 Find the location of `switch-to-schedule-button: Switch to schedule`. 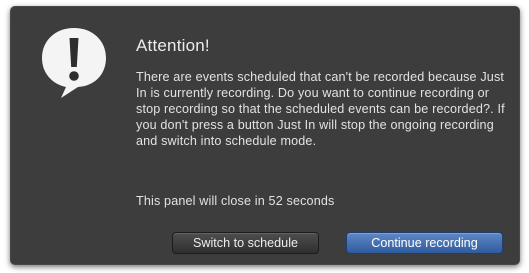

switch-to-schedule-button: Switch to schedule is located at coordinates (245, 243).